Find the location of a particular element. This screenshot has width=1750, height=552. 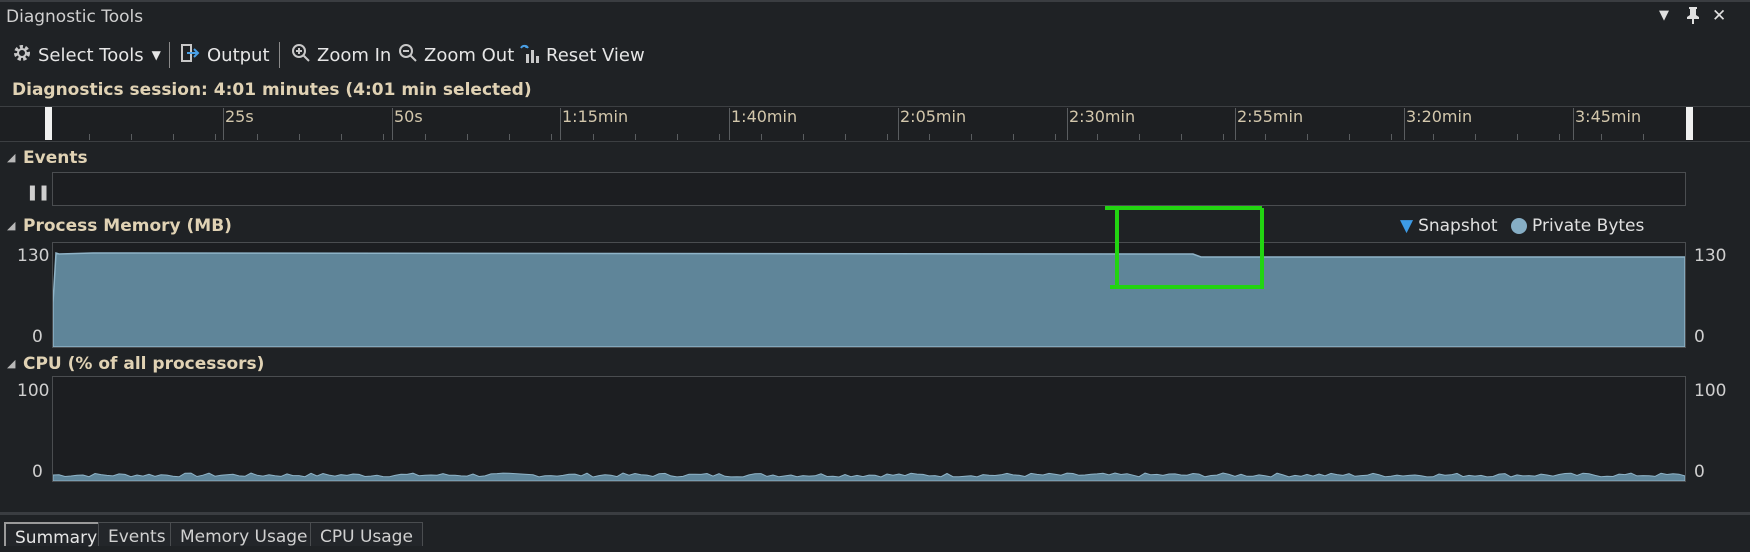

ruler-tick-label: 25s is located at coordinates (239, 116).